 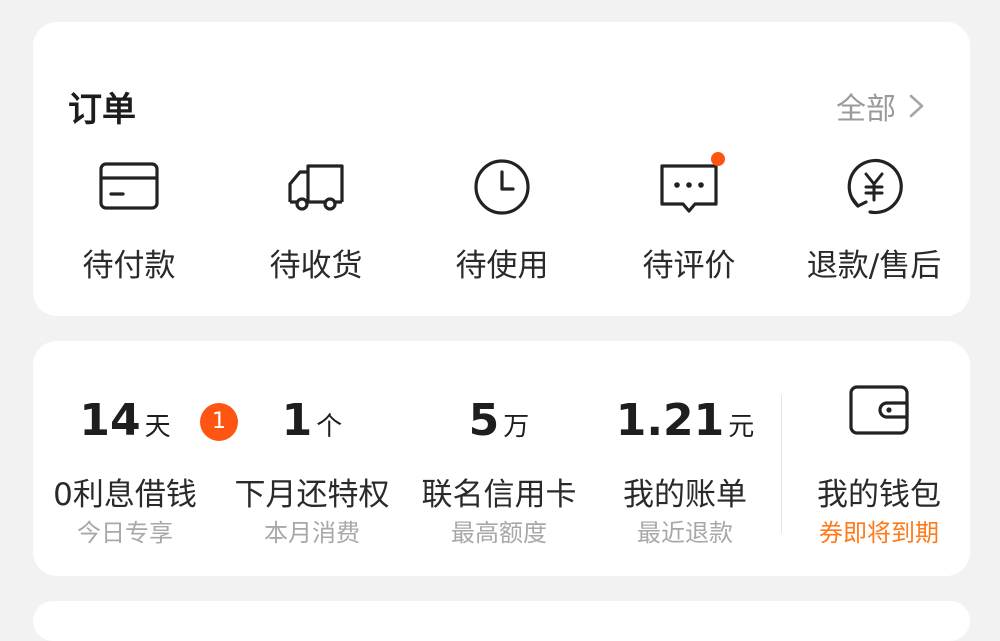 I want to click on next-card, so click(x=501, y=621).